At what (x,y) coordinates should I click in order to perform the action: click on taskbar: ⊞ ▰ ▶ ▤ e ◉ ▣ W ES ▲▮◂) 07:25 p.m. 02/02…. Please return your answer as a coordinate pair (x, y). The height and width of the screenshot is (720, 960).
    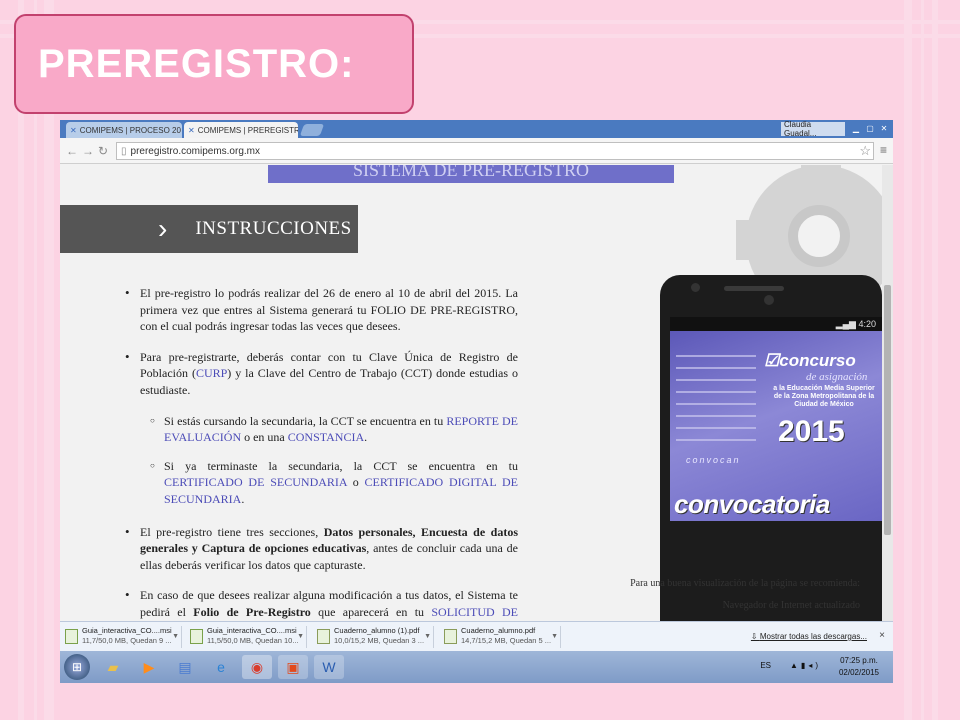
    Looking at the image, I should click on (476, 667).